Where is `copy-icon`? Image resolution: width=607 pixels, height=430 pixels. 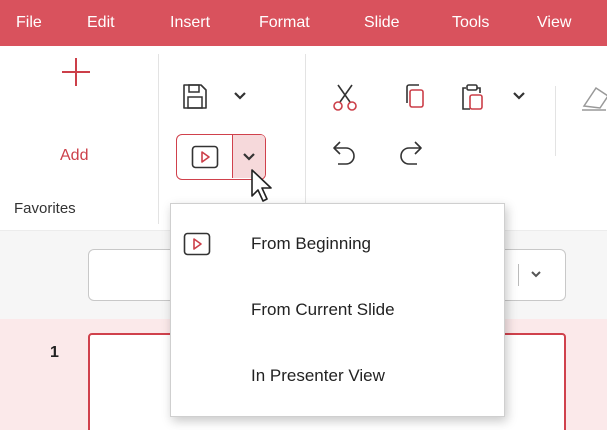
copy-icon is located at coordinates (415, 97).